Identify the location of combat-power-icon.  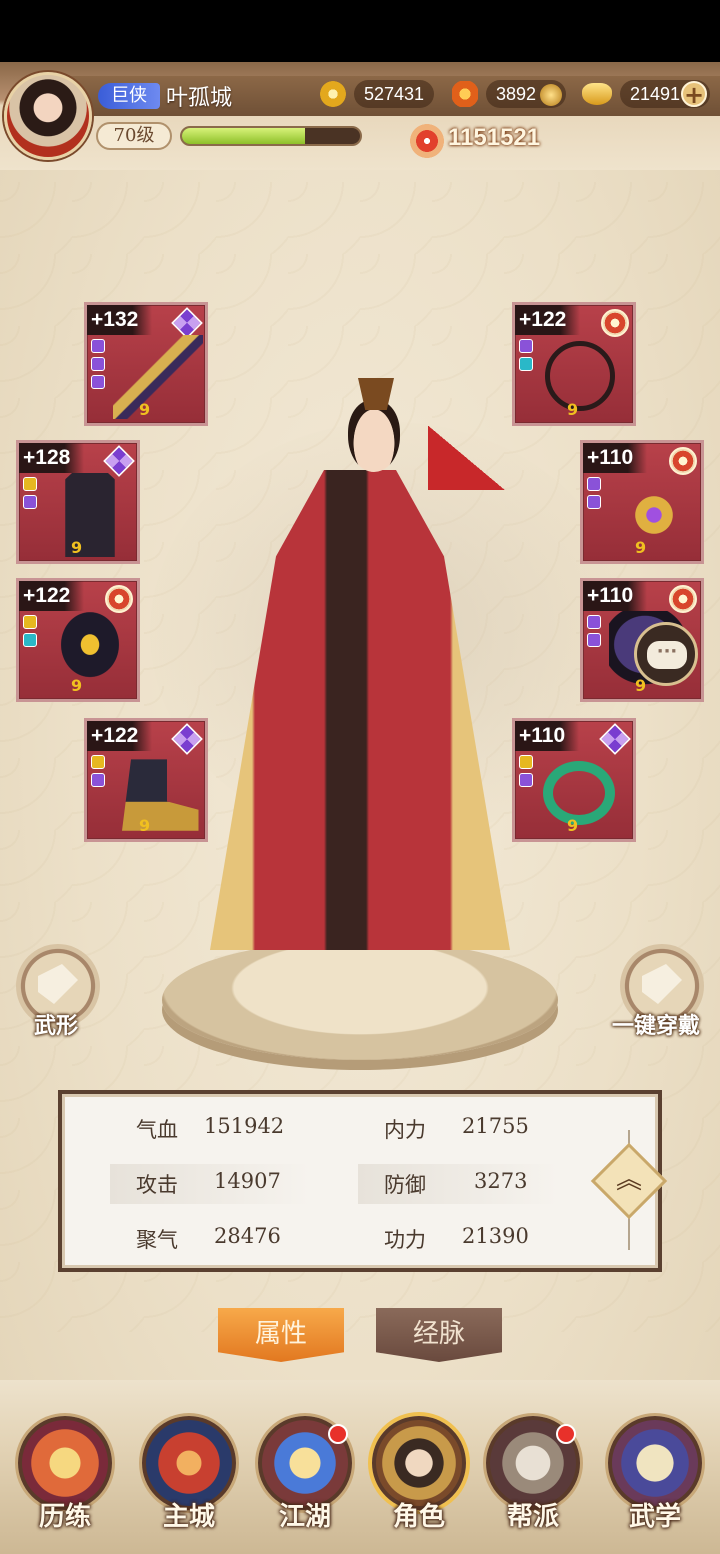
(427, 141).